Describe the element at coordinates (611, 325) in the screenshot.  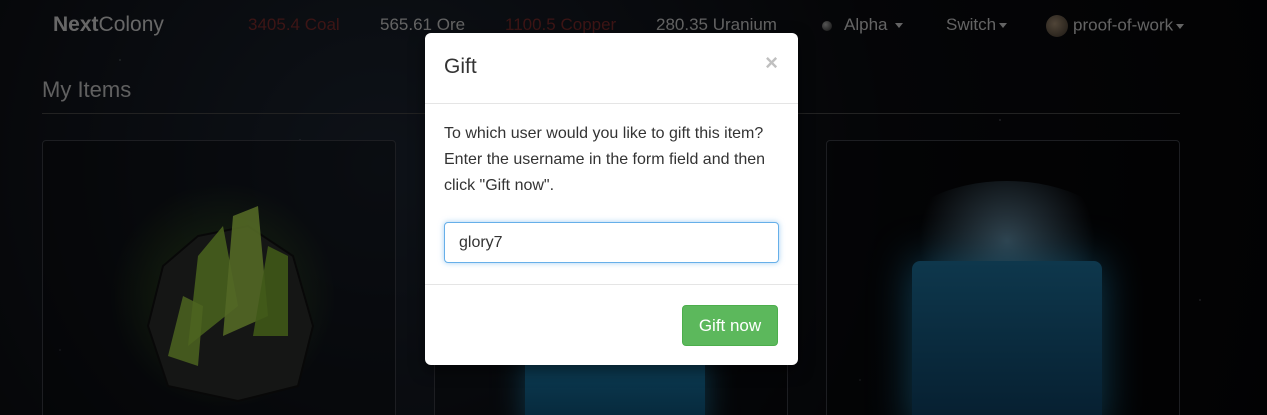
I see `modal-footer: Gift now` at that location.